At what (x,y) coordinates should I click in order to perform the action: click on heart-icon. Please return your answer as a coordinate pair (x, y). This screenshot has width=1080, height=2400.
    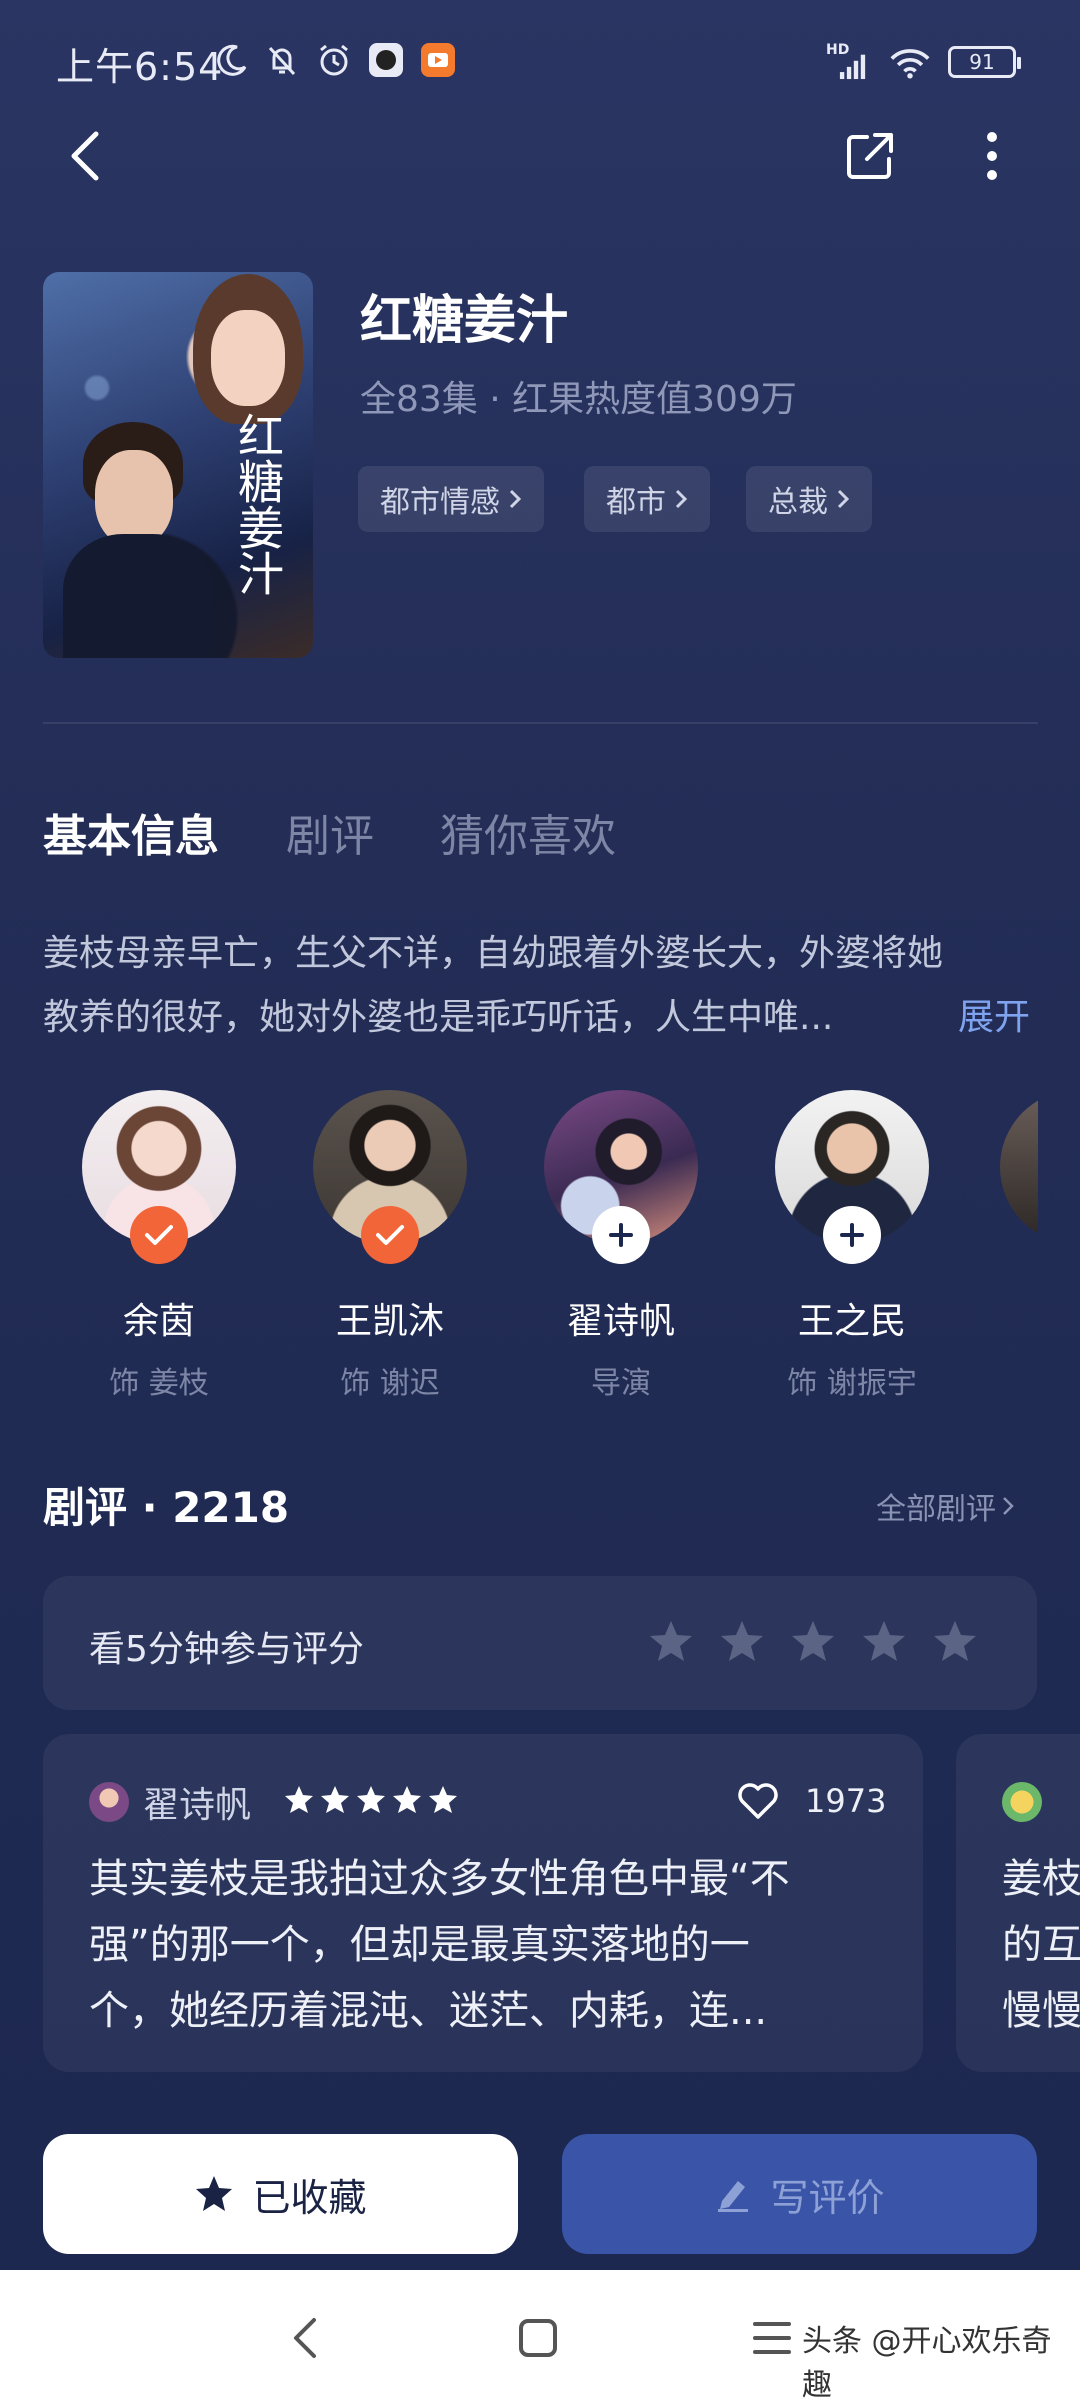
    Looking at the image, I should click on (758, 1801).